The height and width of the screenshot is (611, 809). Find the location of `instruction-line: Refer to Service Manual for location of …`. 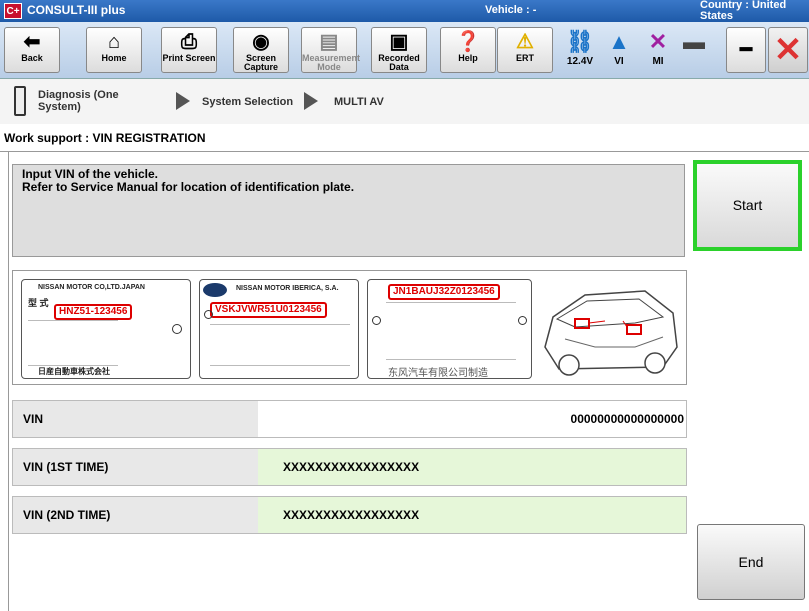

instruction-line: Refer to Service Manual for location of … is located at coordinates (188, 187).